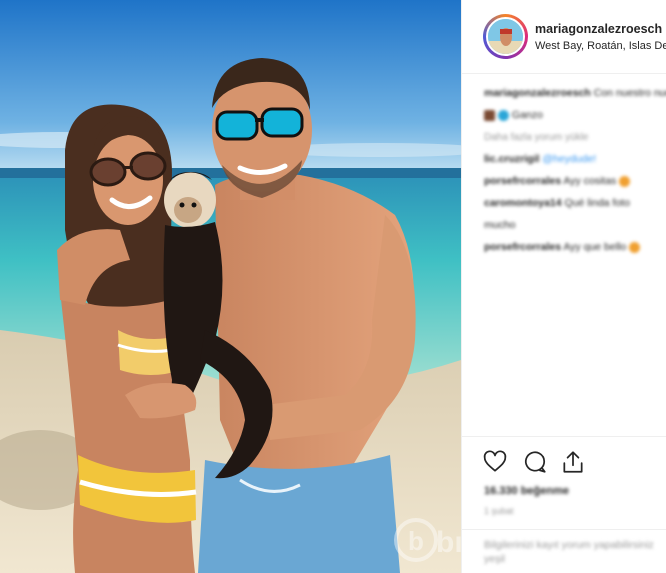  I want to click on list-item: caromontoya14 Qué linda foto, so click(575, 203).